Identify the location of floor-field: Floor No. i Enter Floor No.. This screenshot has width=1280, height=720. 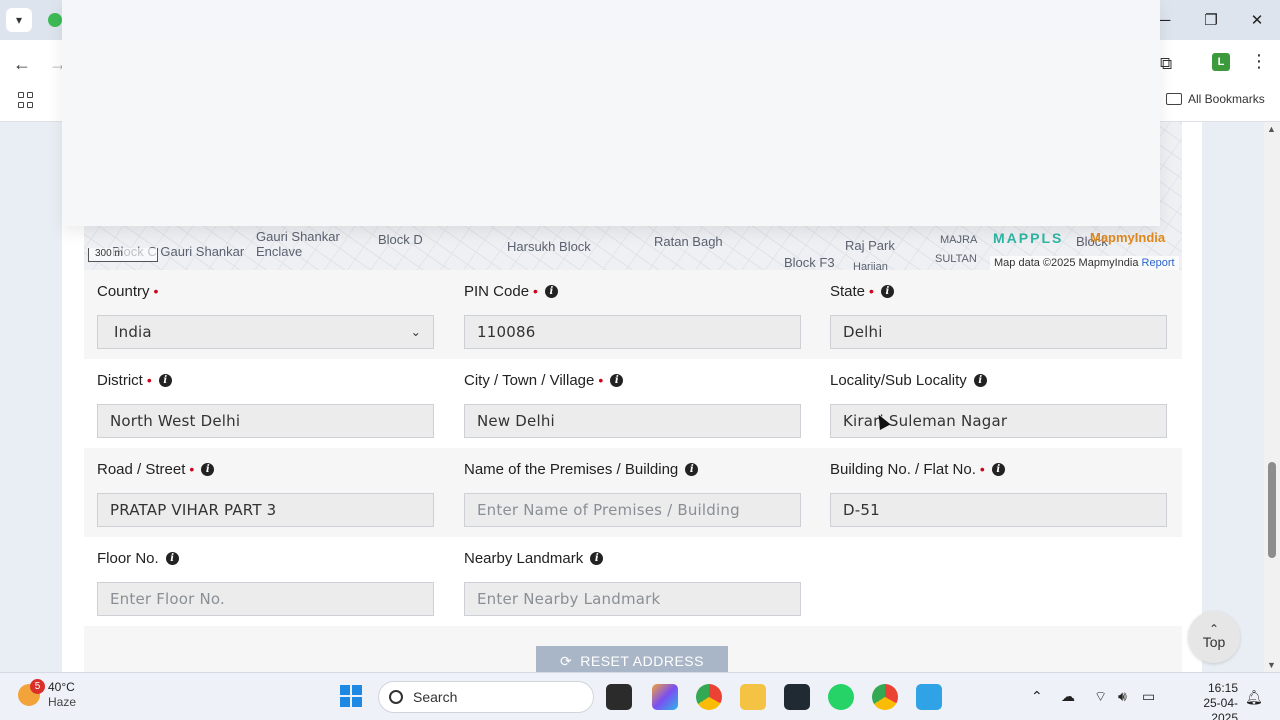
(265, 582).